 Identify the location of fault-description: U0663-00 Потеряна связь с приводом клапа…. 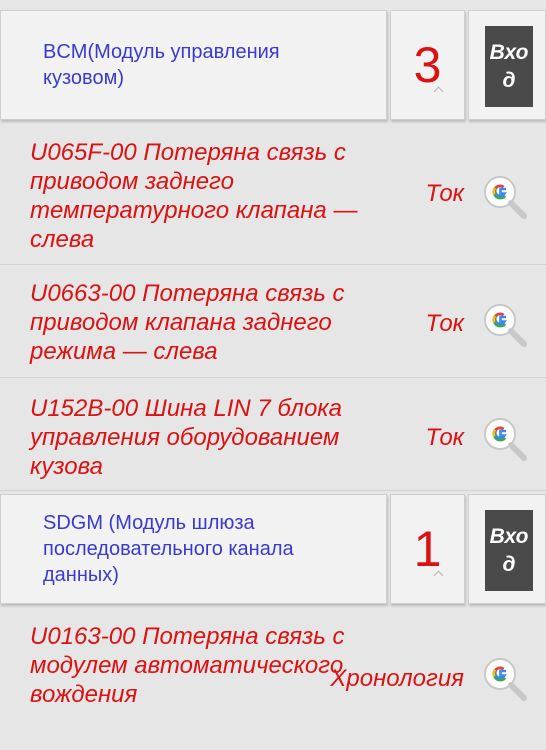
(187, 322).